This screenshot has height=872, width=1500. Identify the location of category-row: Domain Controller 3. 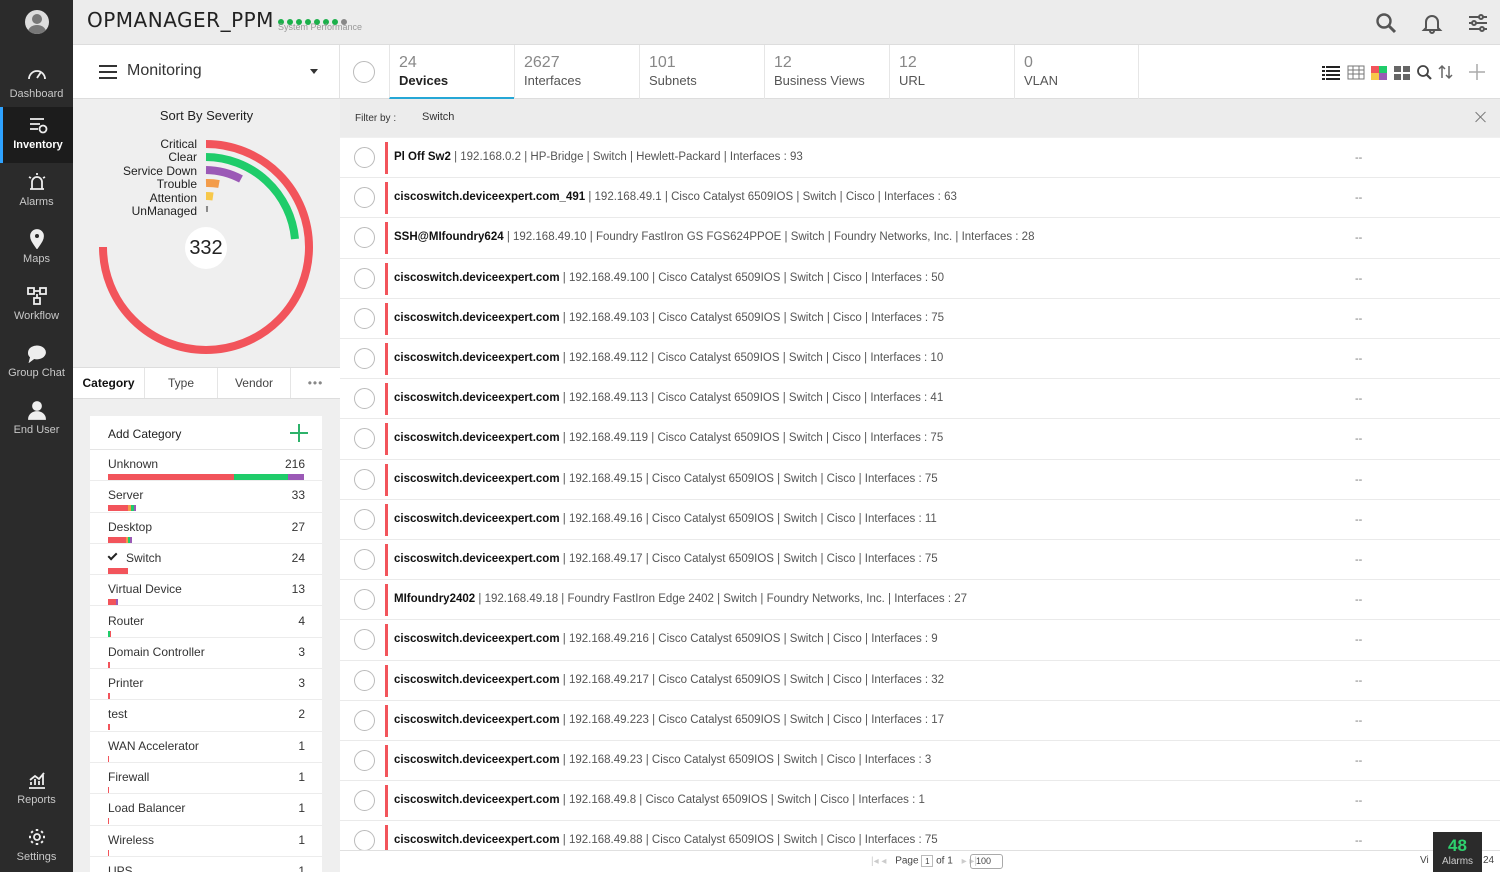
(206, 654).